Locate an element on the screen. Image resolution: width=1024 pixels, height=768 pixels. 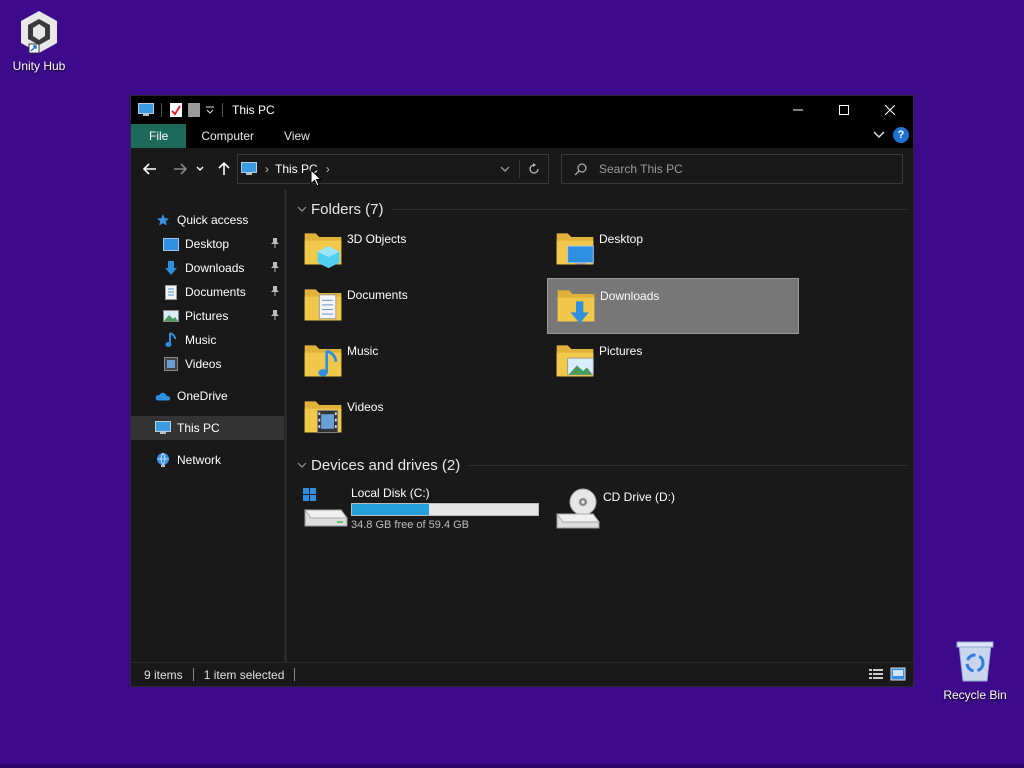
folder-downloads: Downloads is located at coordinates (673, 306).